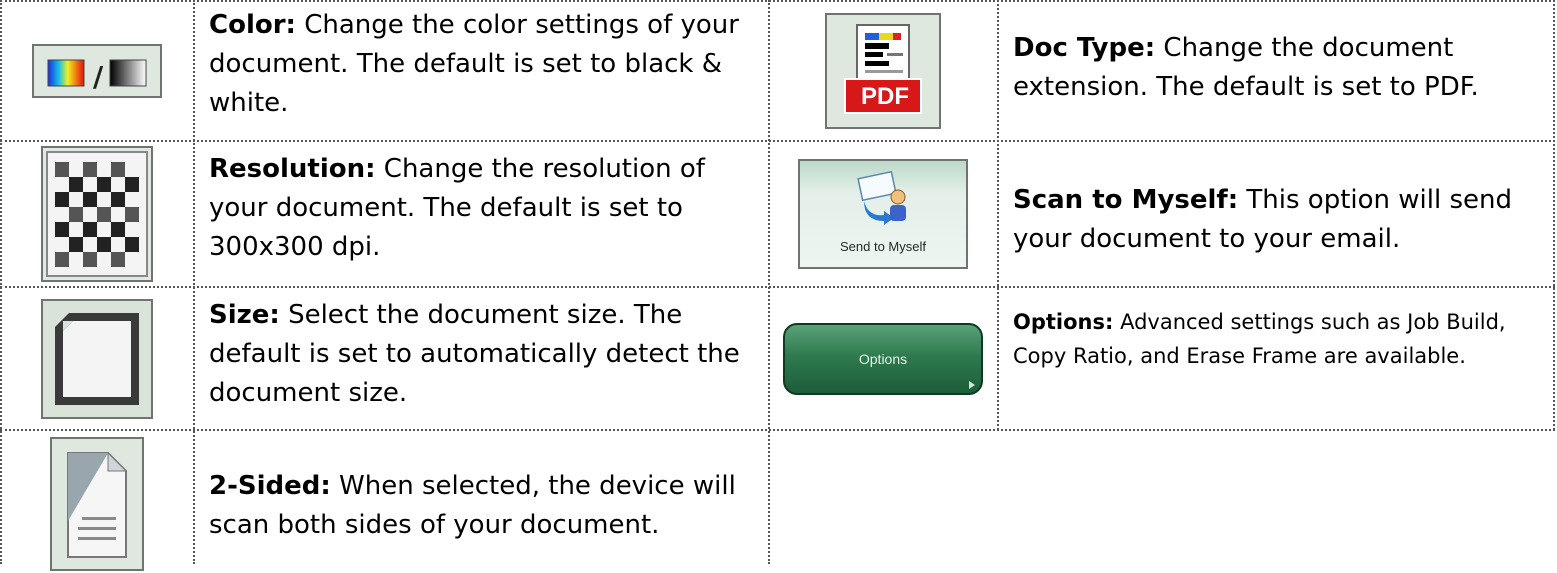 Image resolution: width=1557 pixels, height=573 pixels. Describe the element at coordinates (1063, 322) in the screenshot. I see `options-term: Options:` at that location.